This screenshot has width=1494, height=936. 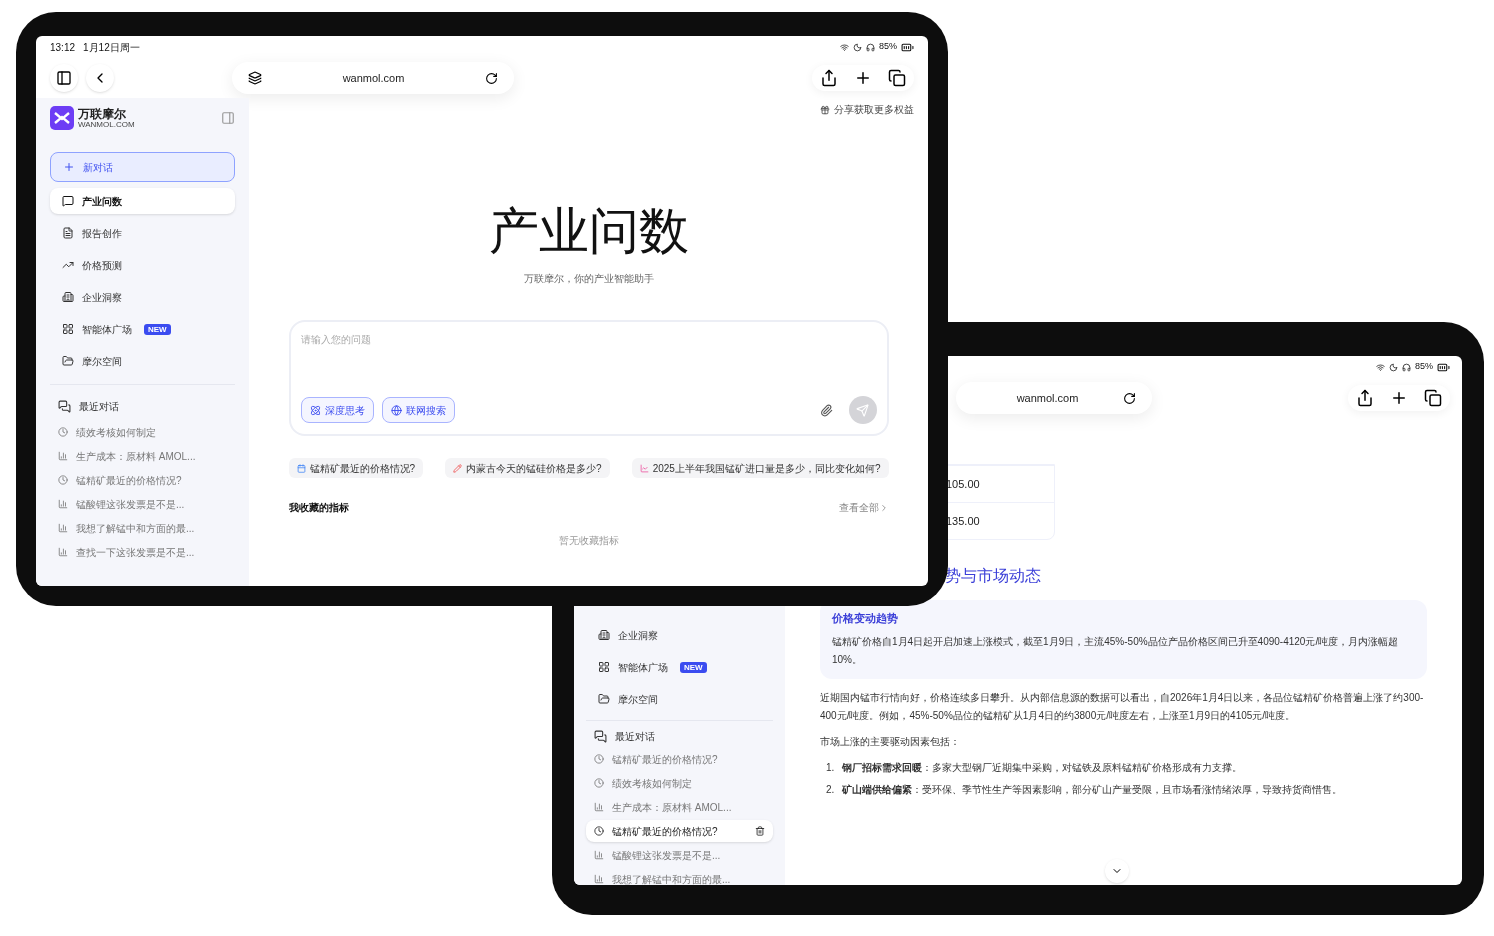 What do you see at coordinates (874, 109) in the screenshot?
I see `share-link: 分享获取更多权益` at bounding box center [874, 109].